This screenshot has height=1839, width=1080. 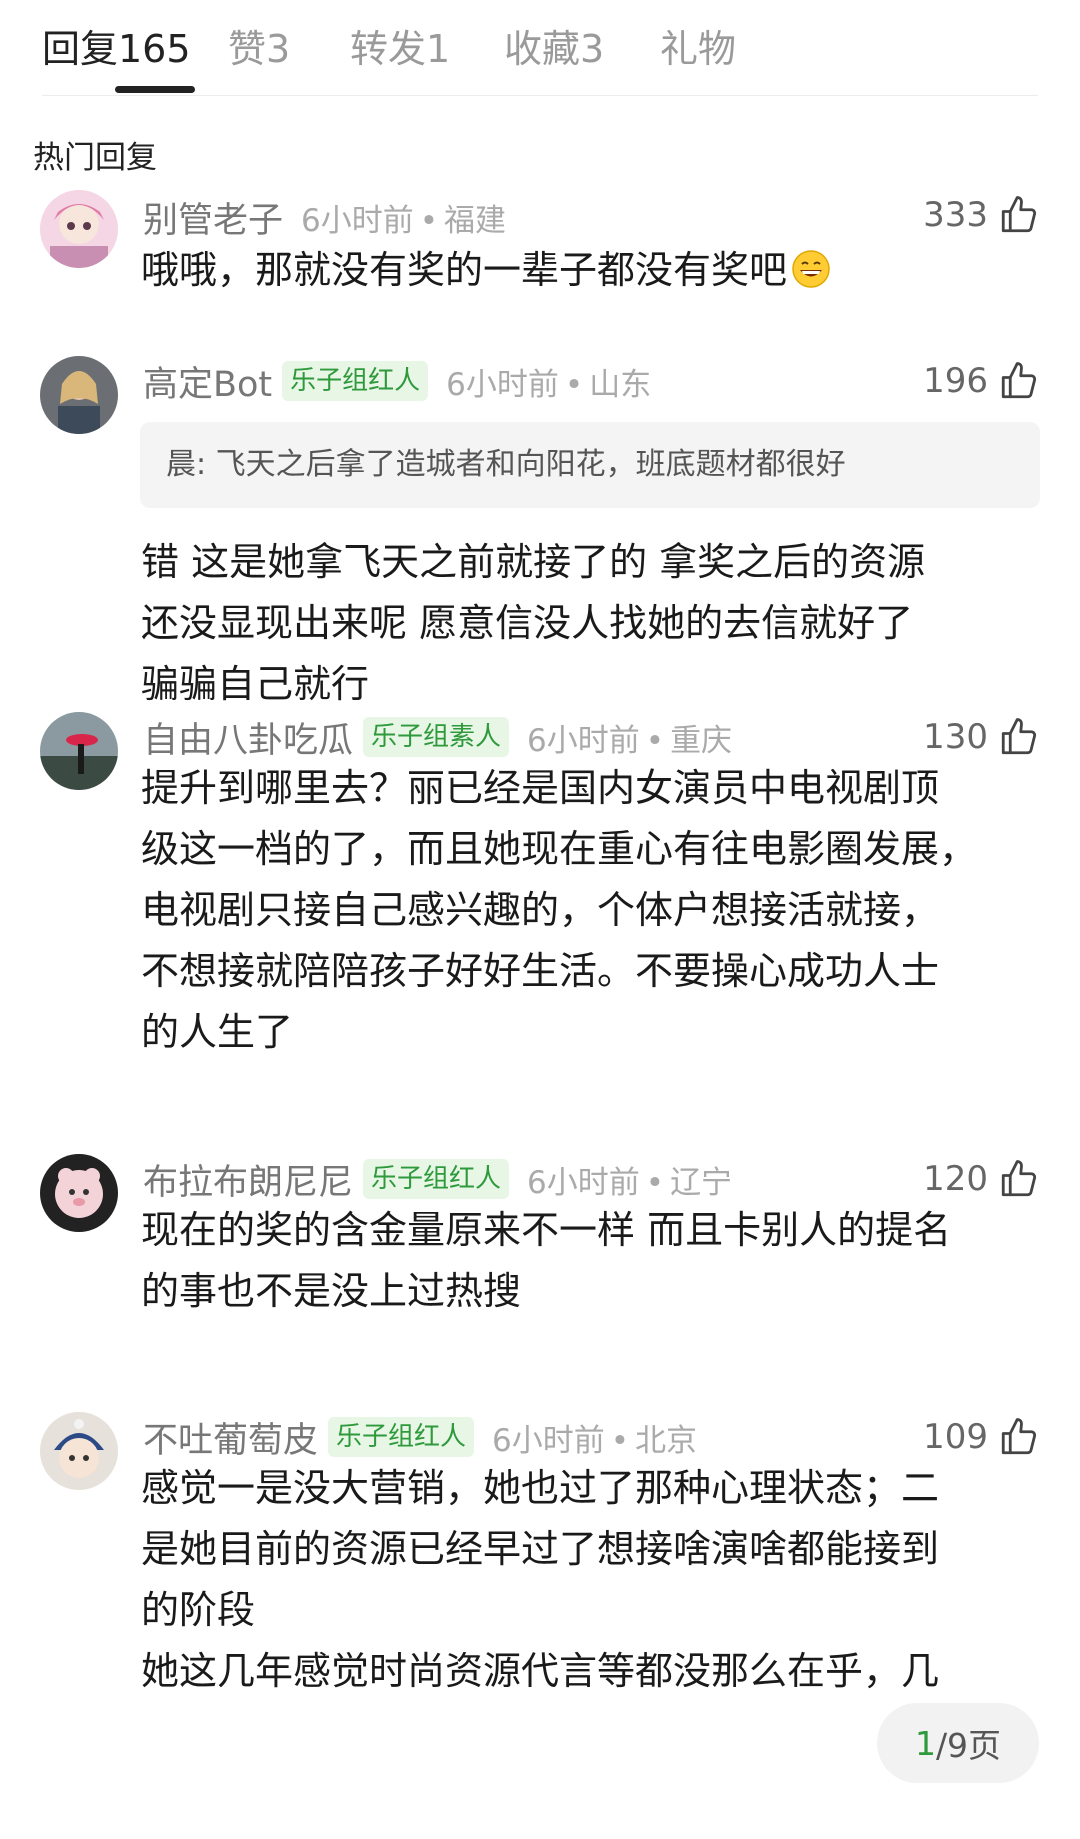 What do you see at coordinates (95, 158) in the screenshot?
I see `section-title: 热门回复` at bounding box center [95, 158].